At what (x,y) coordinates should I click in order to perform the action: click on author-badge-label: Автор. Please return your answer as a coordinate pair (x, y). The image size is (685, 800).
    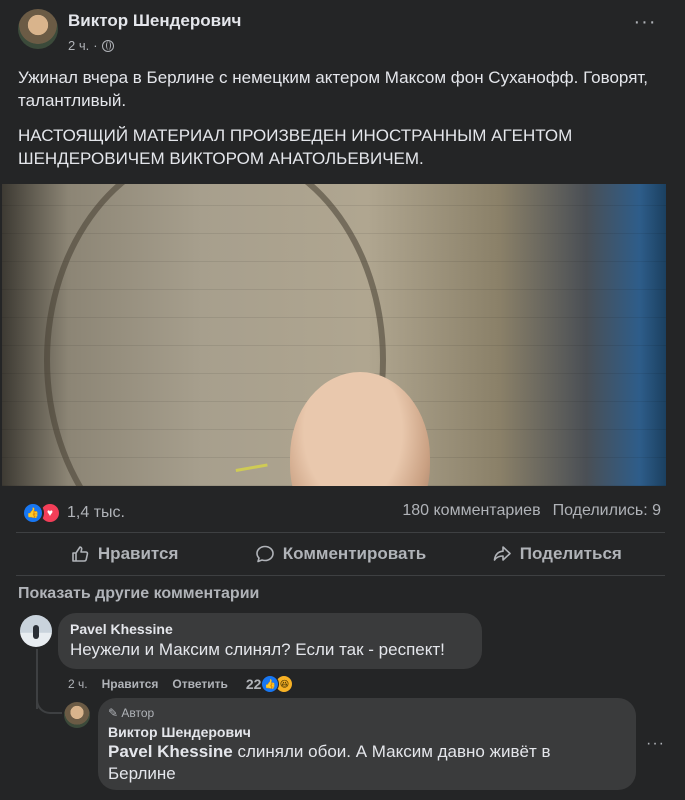
    Looking at the image, I should click on (138, 713).